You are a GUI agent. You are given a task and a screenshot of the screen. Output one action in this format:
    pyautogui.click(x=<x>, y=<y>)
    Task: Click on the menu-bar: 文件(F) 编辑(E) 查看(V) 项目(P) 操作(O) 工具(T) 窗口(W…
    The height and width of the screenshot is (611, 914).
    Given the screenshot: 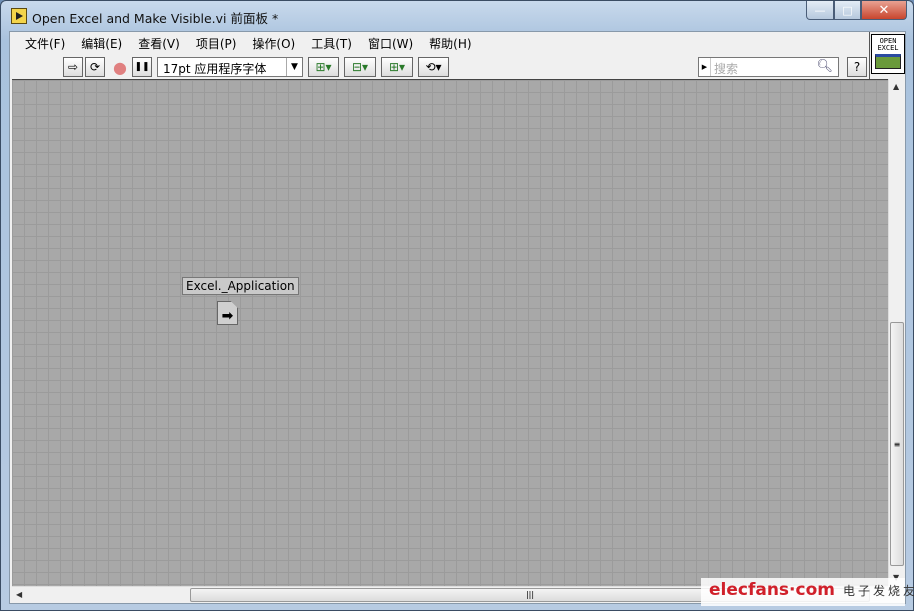 What is the action you would take?
    pyautogui.click(x=440, y=42)
    